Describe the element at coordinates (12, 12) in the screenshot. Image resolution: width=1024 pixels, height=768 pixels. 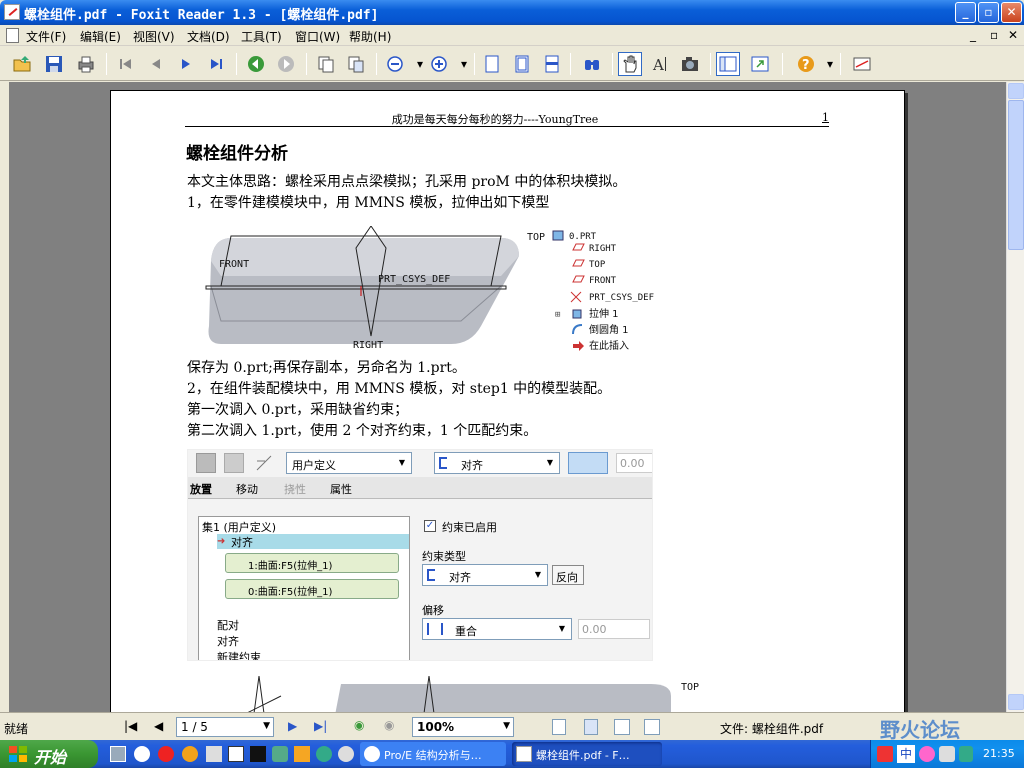
I see `foxit-app-icon` at that location.